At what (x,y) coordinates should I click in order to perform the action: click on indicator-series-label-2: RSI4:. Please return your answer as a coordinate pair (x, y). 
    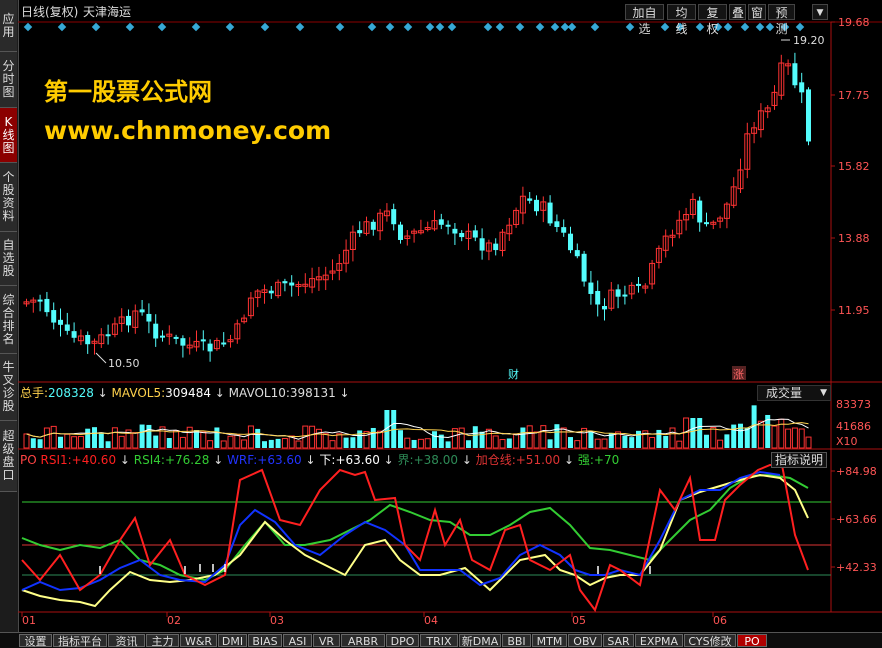
    Looking at the image, I should click on (149, 460).